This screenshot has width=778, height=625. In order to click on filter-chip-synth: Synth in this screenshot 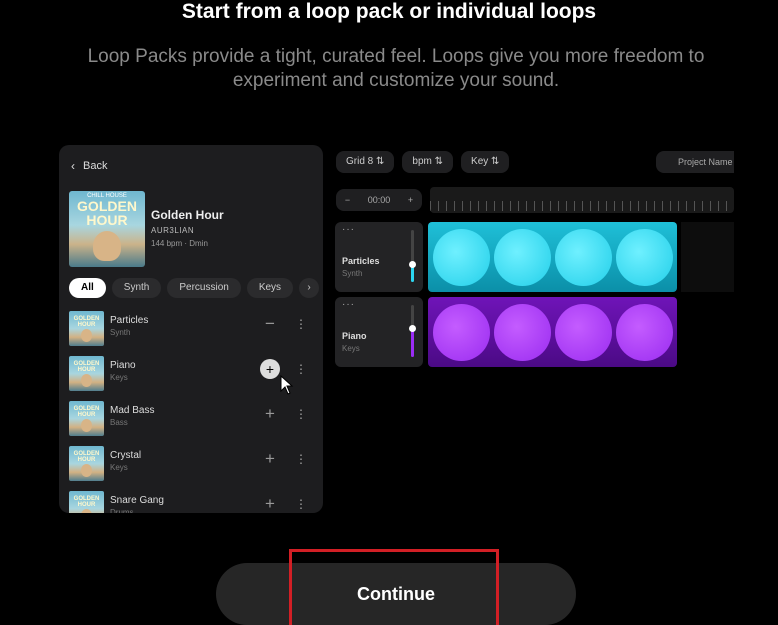, I will do `click(136, 288)`.